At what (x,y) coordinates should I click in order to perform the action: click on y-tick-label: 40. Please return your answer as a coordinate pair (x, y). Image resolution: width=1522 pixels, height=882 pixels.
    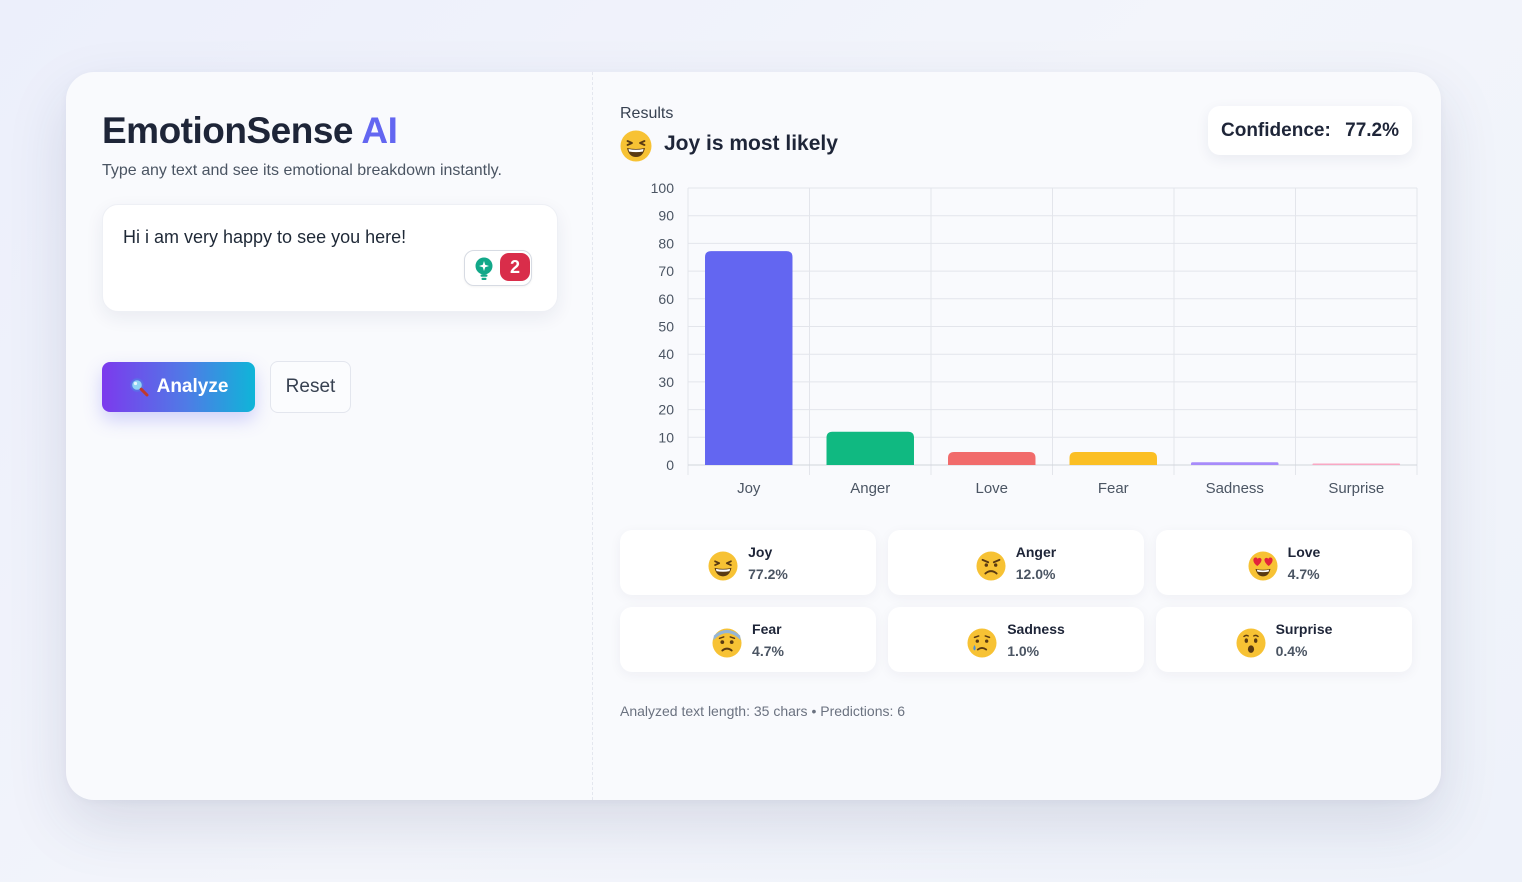
    Looking at the image, I should click on (666, 354).